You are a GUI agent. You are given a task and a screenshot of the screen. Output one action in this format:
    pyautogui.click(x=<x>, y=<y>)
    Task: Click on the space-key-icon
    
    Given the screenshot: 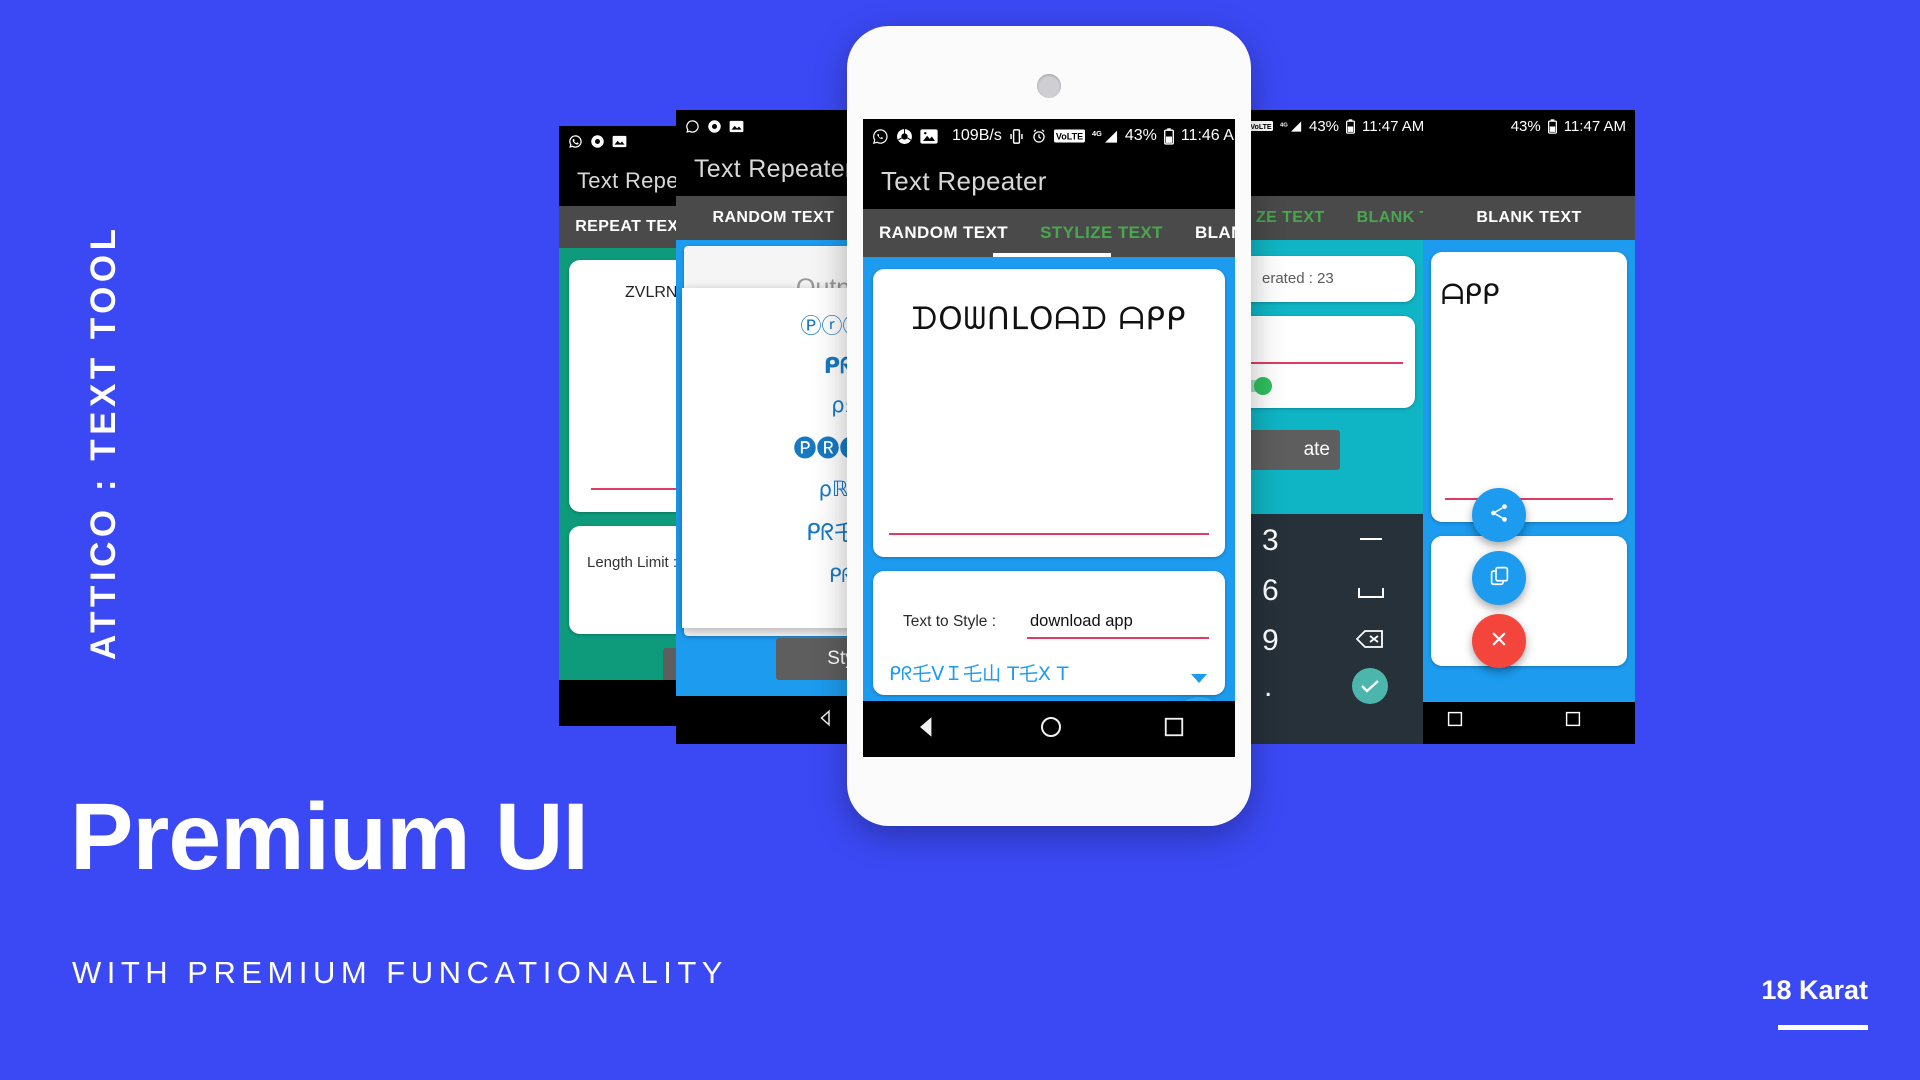 What is the action you would take?
    pyautogui.click(x=1371, y=595)
    